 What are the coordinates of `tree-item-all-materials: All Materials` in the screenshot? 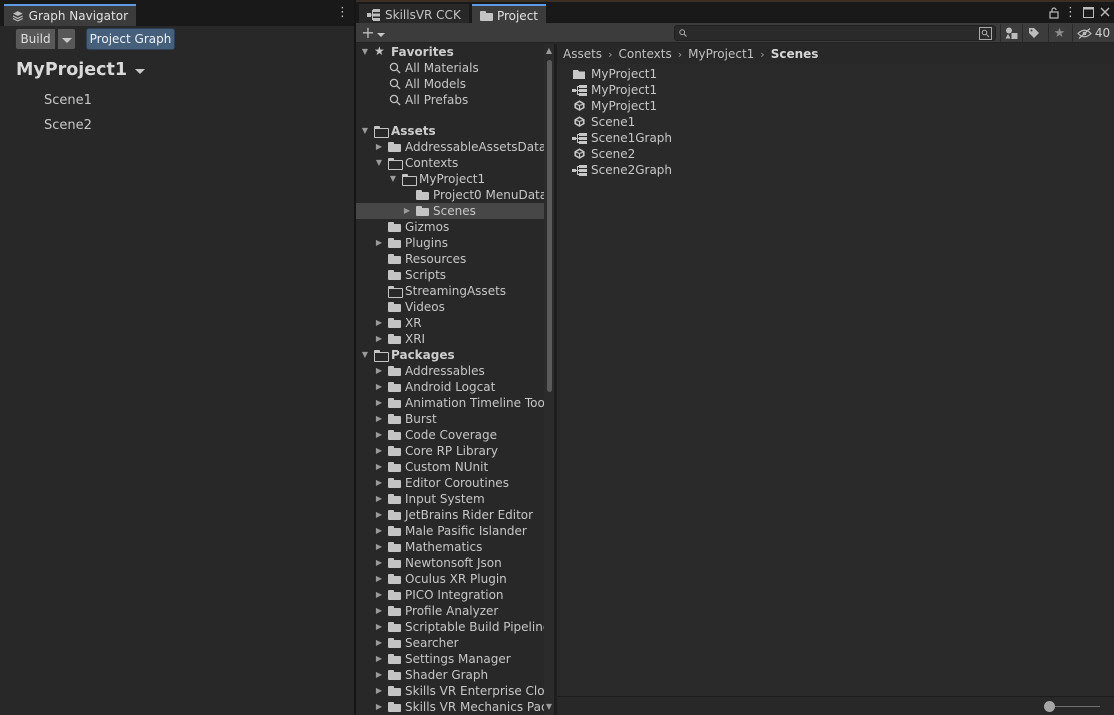 It's located at (450, 68).